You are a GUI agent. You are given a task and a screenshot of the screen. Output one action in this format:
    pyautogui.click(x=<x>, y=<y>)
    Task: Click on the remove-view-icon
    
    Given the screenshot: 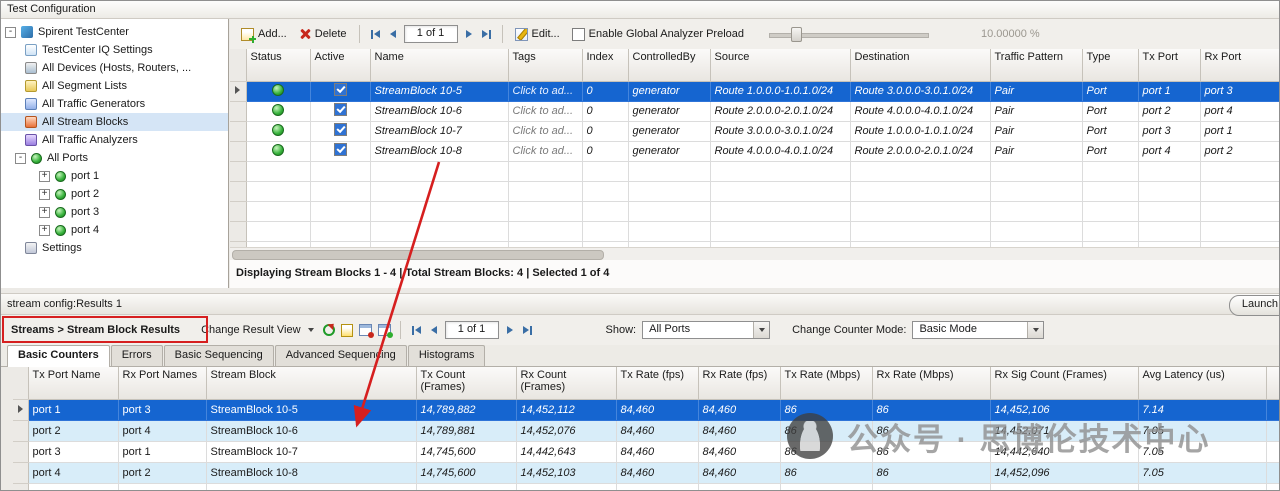 What is the action you would take?
    pyautogui.click(x=366, y=331)
    